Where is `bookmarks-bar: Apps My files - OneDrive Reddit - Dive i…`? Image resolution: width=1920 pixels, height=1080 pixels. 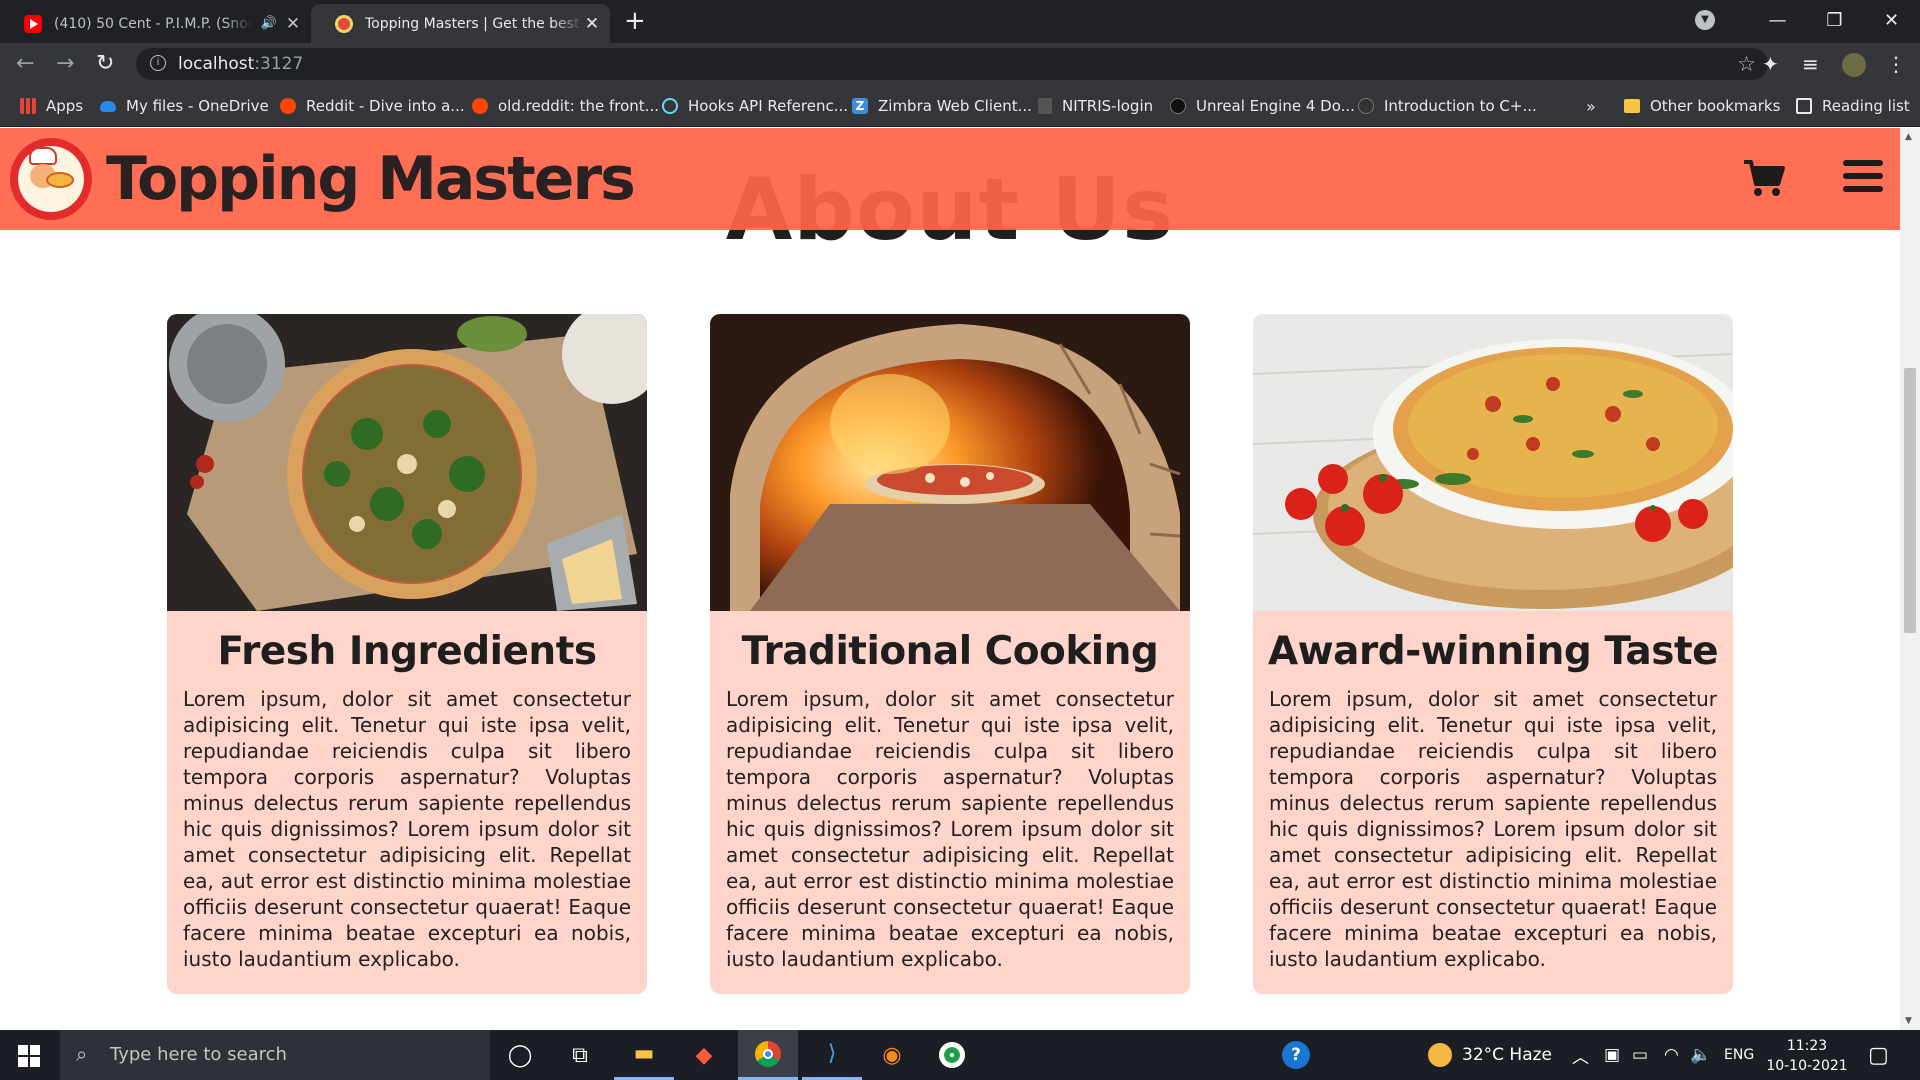
bookmarks-bar: Apps My files - OneDrive Reddit - Dive i… is located at coordinates (960, 106).